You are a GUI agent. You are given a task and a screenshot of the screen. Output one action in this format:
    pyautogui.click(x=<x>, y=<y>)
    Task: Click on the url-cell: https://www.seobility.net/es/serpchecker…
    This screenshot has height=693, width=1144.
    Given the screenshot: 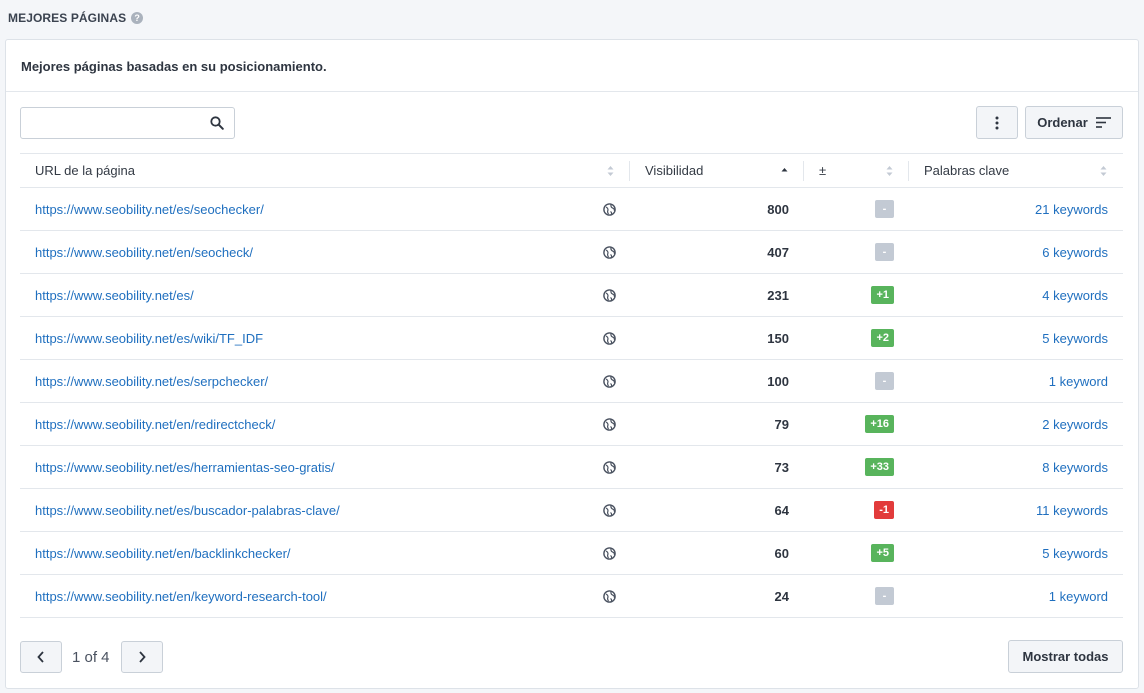 What is the action you would take?
    pyautogui.click(x=325, y=381)
    